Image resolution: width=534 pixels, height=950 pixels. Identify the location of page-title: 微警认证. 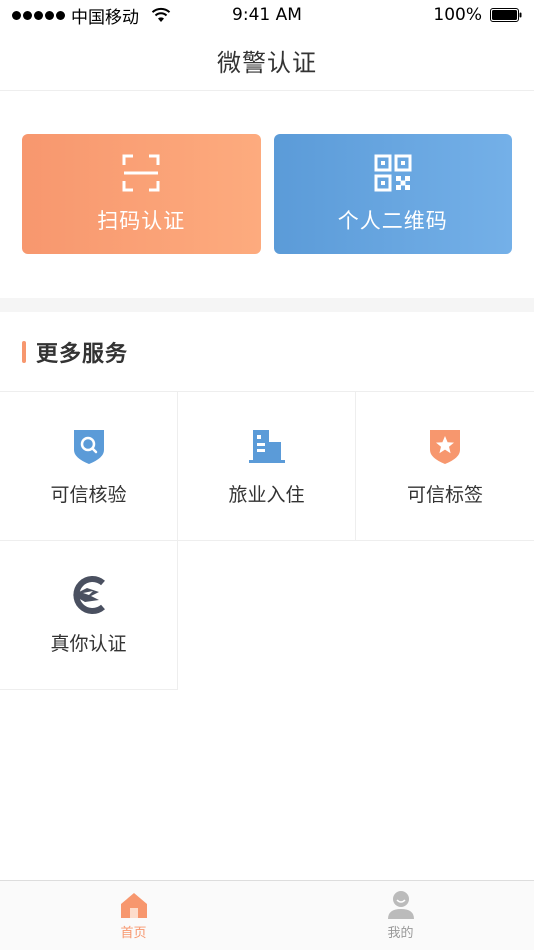
(267, 62).